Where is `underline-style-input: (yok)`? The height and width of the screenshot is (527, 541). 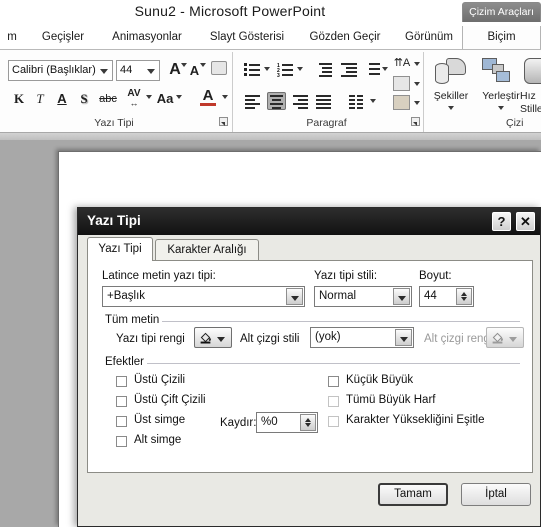 underline-style-input: (yok) is located at coordinates (362, 337).